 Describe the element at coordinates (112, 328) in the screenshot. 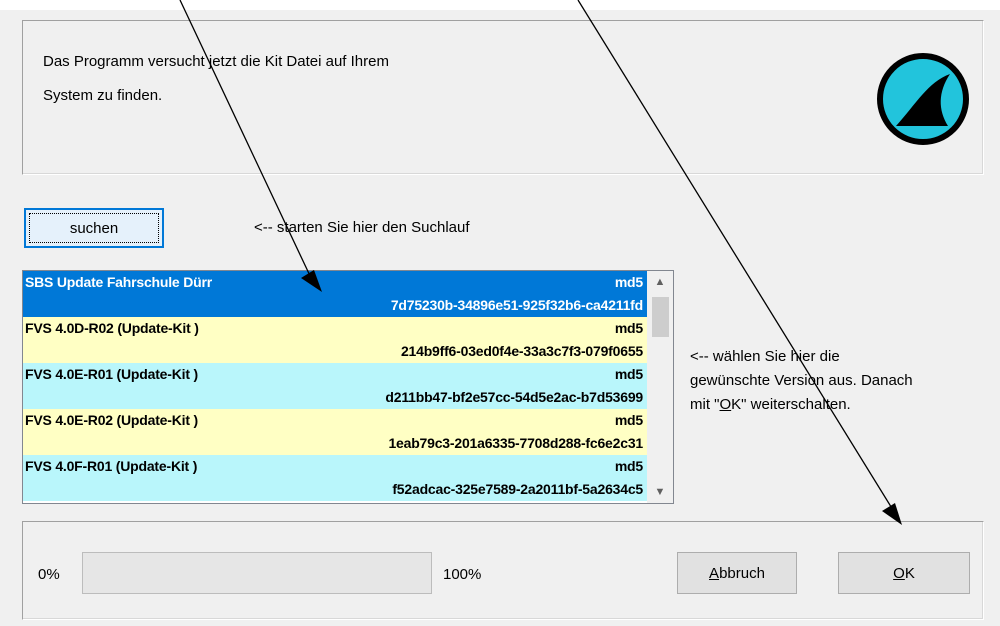

I see `list-item-name: FVS 4.0D-R02 (Update-Kit )` at that location.